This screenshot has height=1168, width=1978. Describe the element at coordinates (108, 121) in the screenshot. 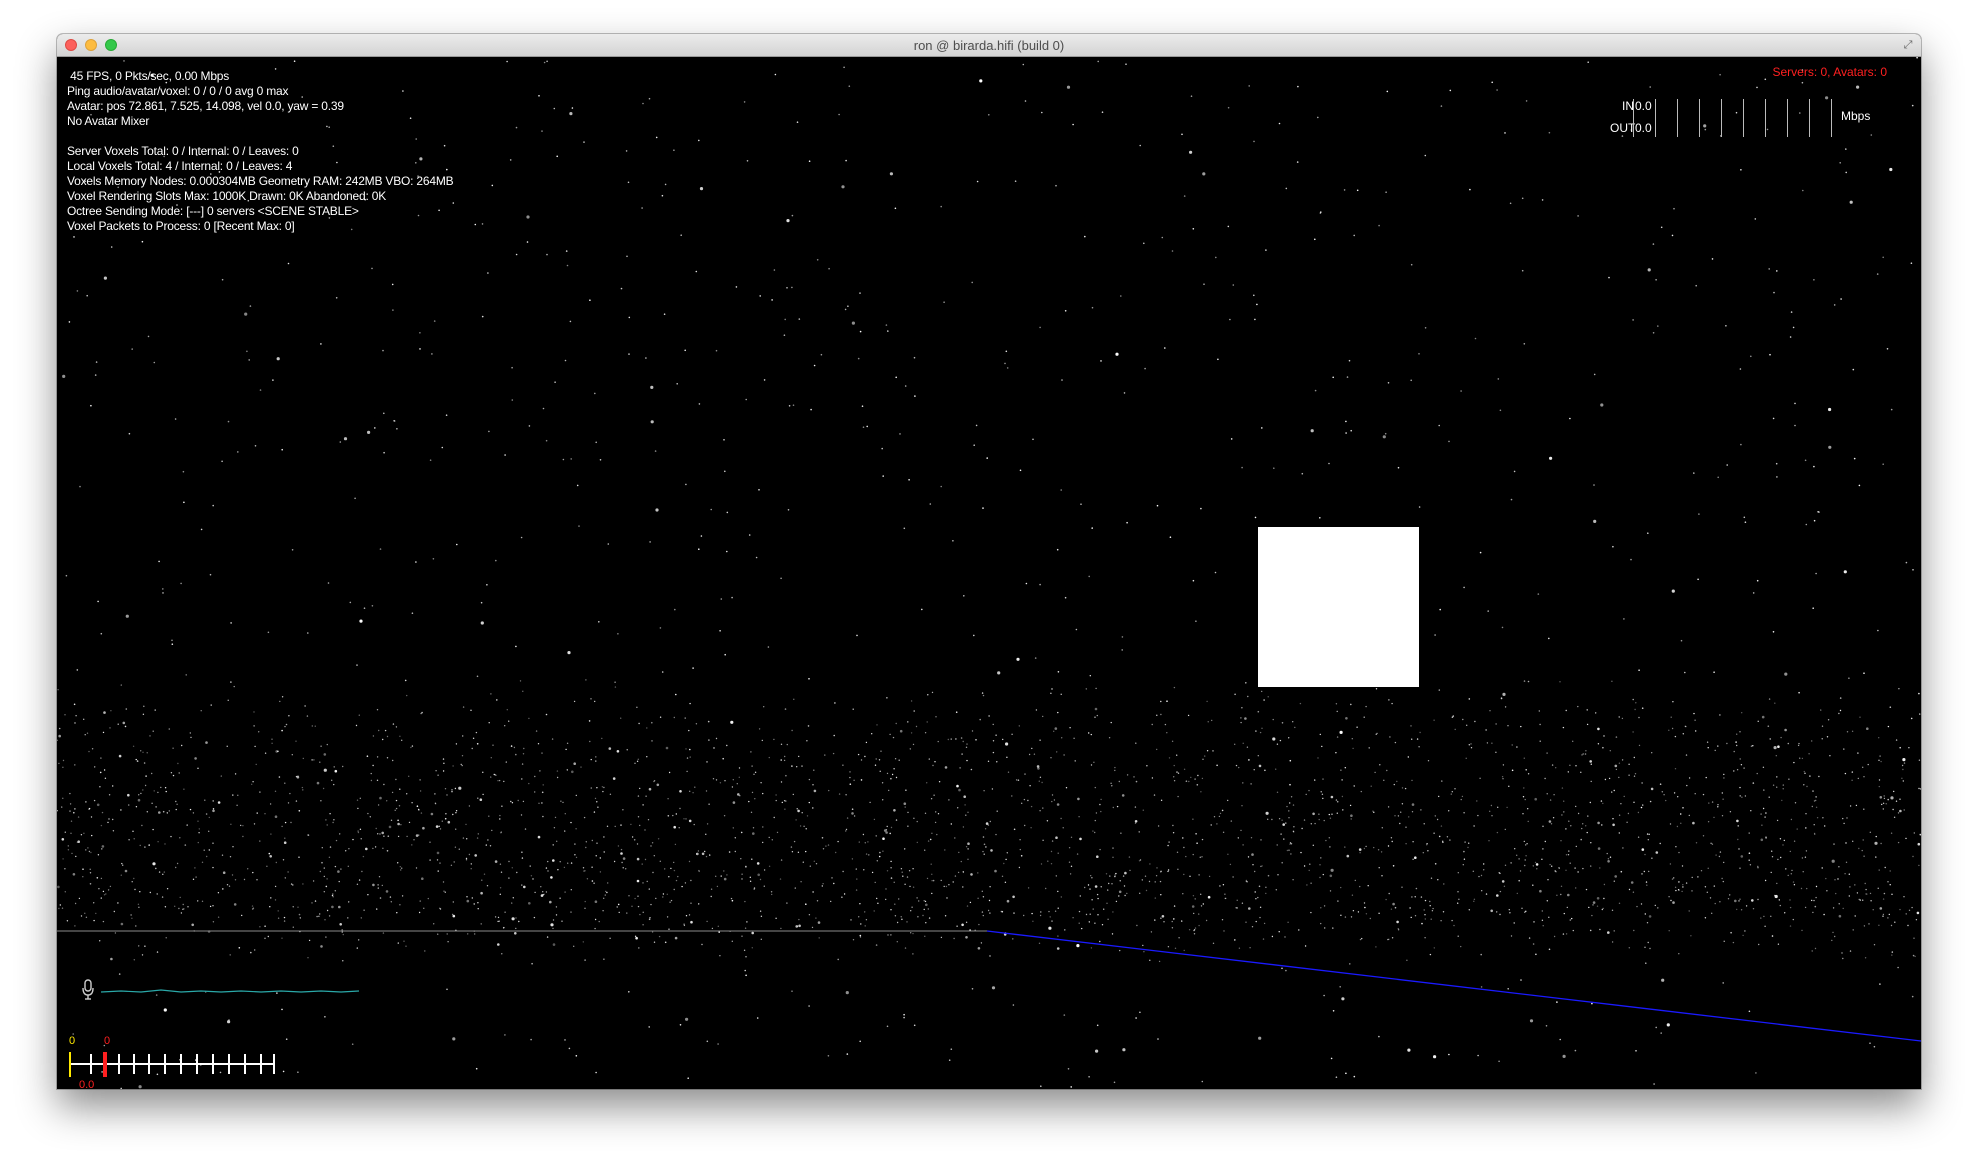

I see `stats-line: No Avatar Mixer` at that location.